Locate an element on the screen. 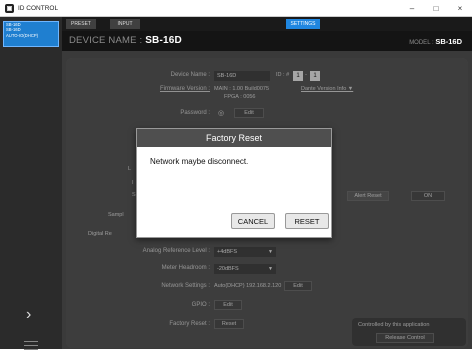  device-card-ip: AUTO-IO(DHCP) is located at coordinates (22, 35).